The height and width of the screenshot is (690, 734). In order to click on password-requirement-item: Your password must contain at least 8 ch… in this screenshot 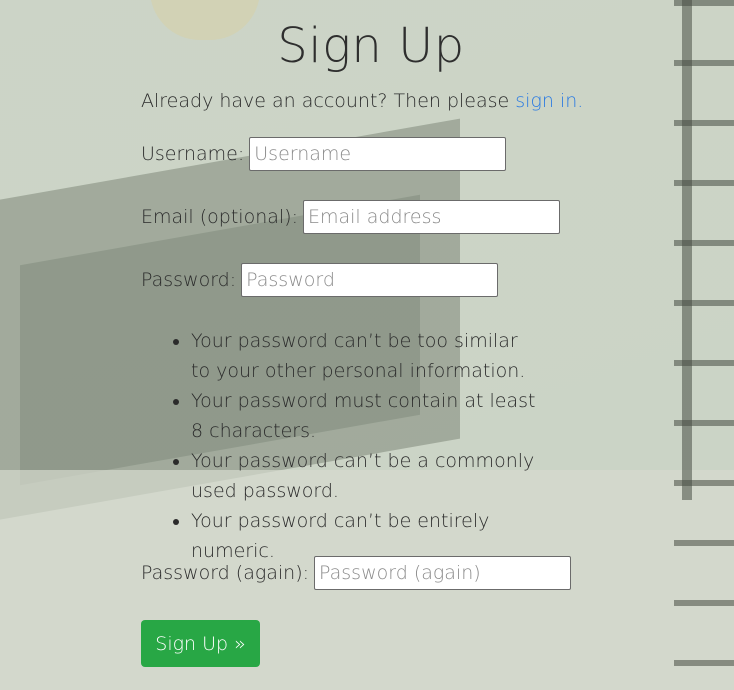, I will do `click(366, 416)`.